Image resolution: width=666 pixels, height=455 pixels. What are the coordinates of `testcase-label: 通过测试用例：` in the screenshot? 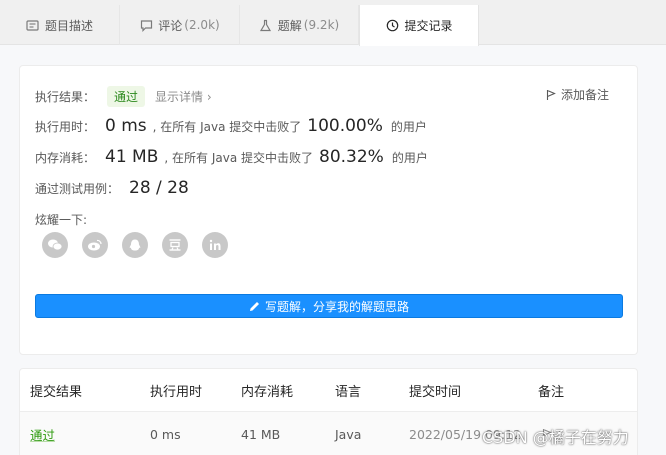 It's located at (77, 189).